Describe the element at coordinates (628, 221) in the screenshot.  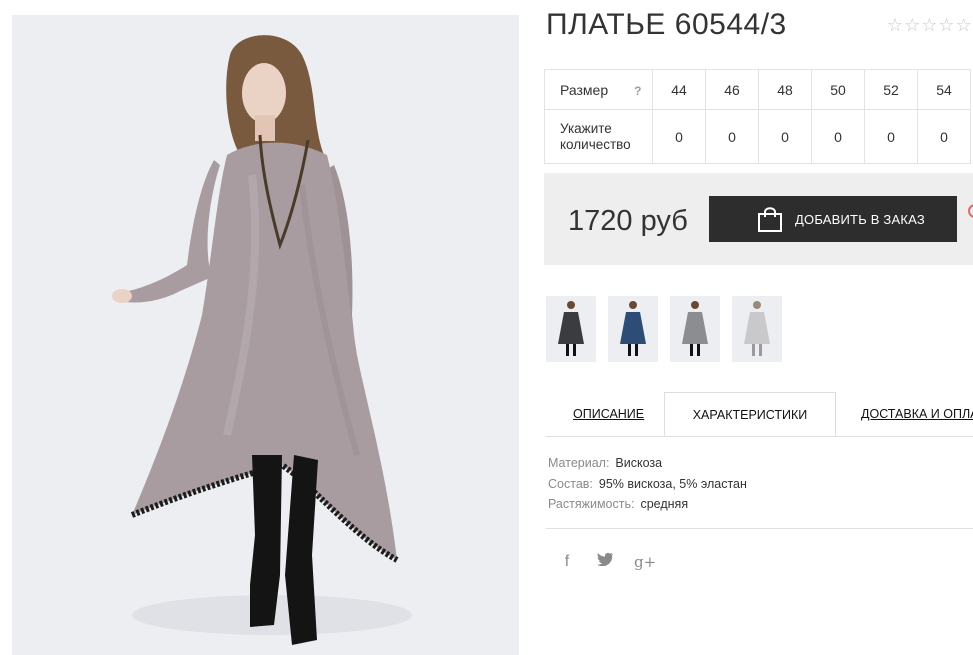
I see `product-price: 1720 руб` at that location.